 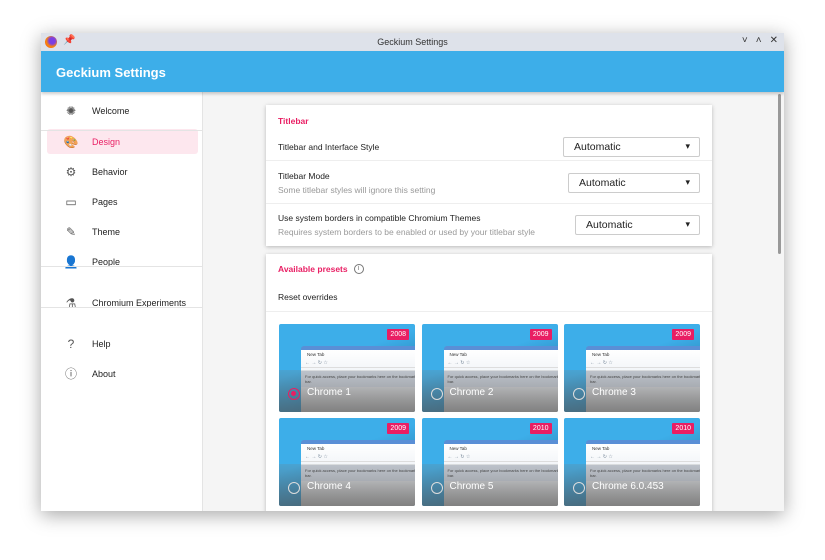 I want to click on preset-name: Chrome 6.0.453, so click(x=628, y=486).